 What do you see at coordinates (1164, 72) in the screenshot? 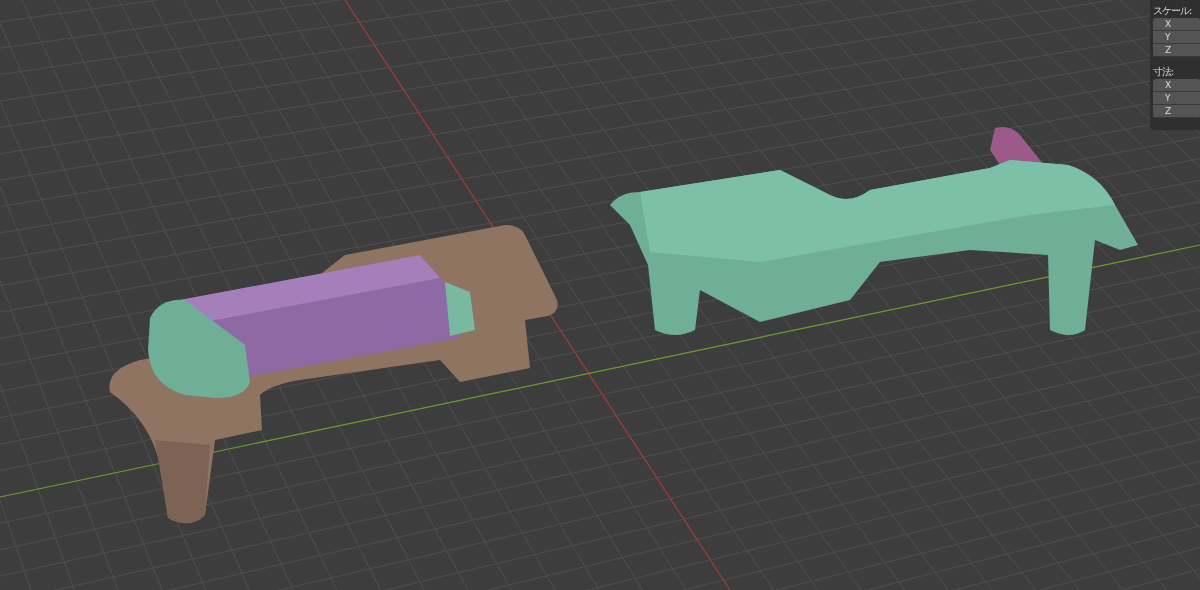
I see `section-label: 寸法:` at bounding box center [1164, 72].